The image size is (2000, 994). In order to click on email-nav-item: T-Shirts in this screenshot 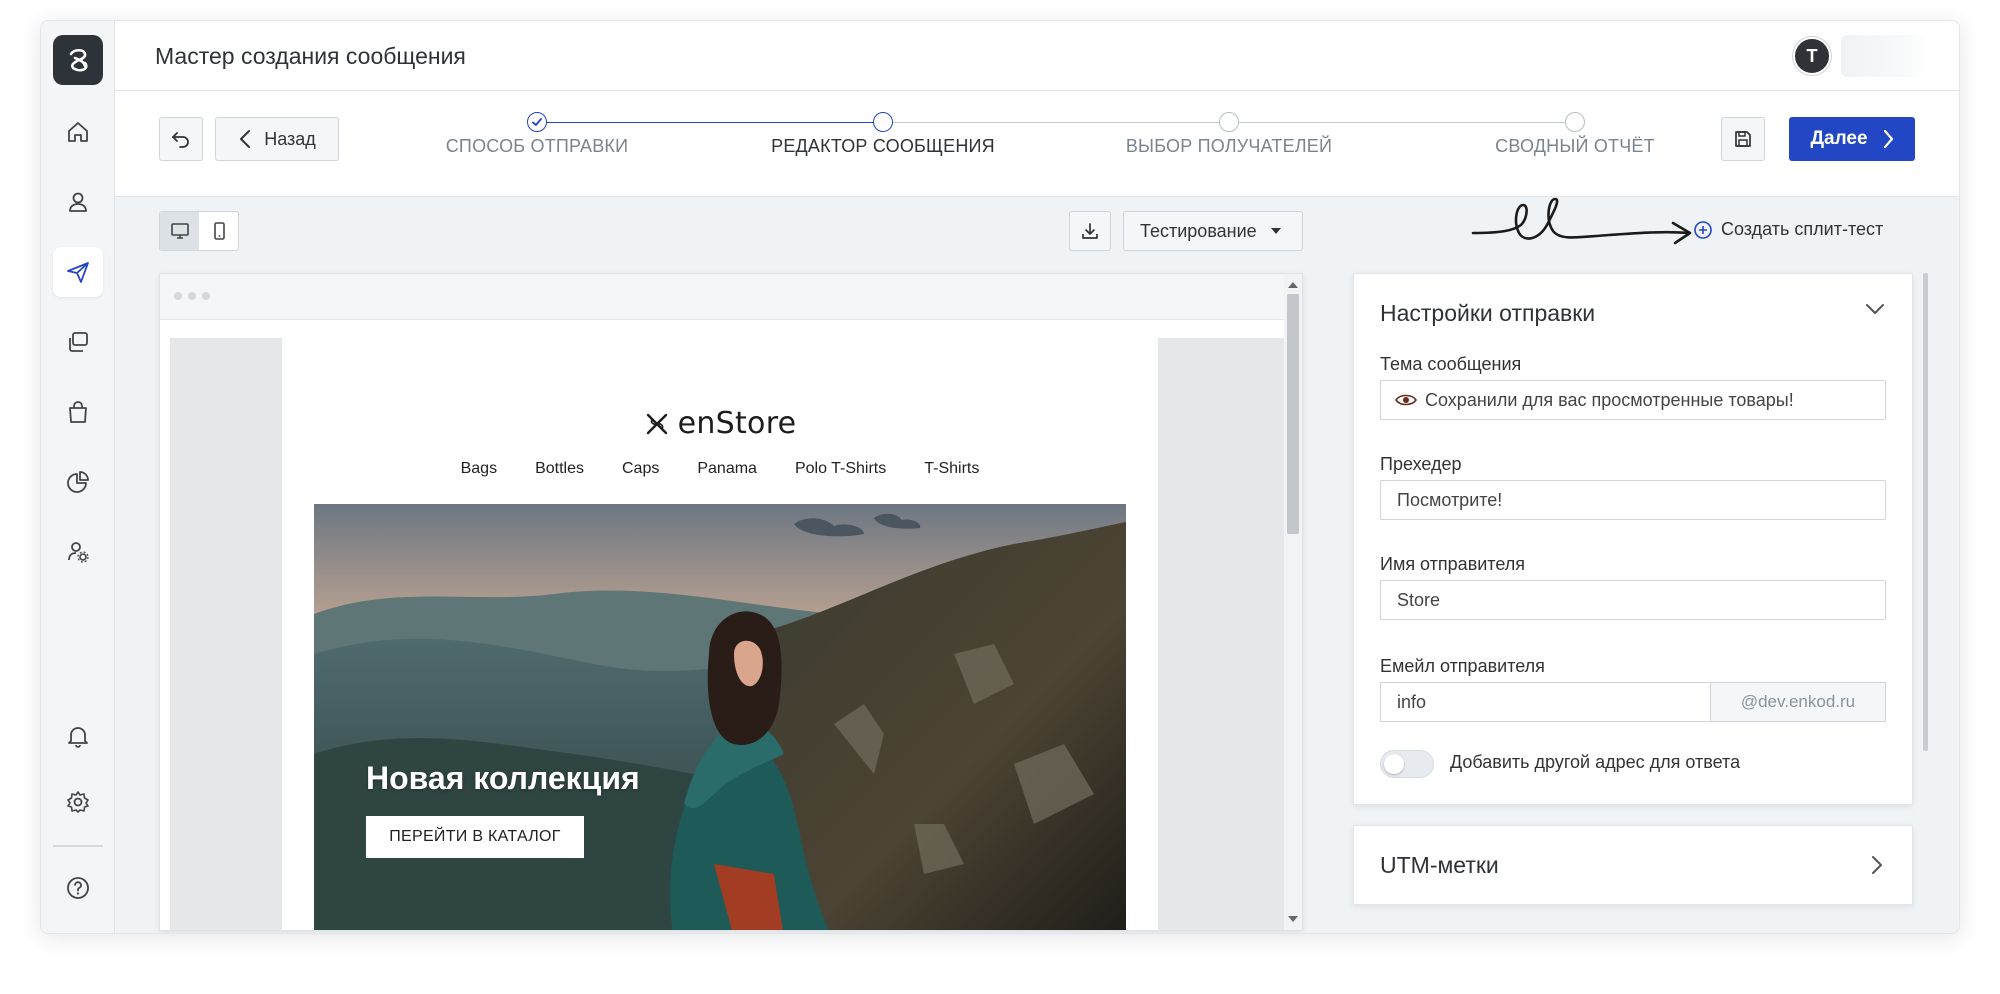, I will do `click(951, 469)`.